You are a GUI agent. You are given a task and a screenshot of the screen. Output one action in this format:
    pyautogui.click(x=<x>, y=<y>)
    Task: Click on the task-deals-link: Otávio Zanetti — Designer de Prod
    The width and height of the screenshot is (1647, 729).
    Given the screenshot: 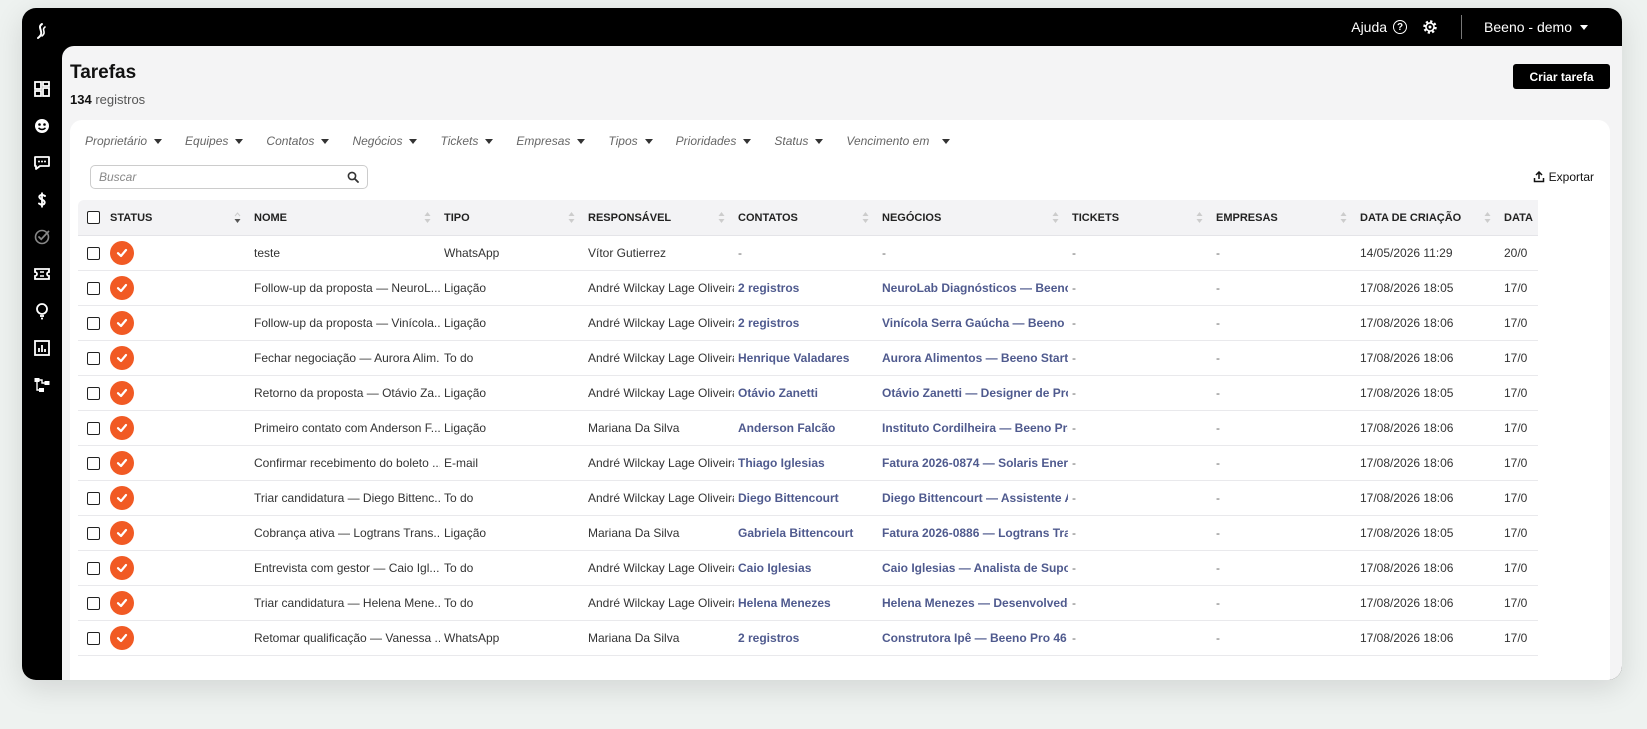 What is the action you would take?
    pyautogui.click(x=975, y=393)
    